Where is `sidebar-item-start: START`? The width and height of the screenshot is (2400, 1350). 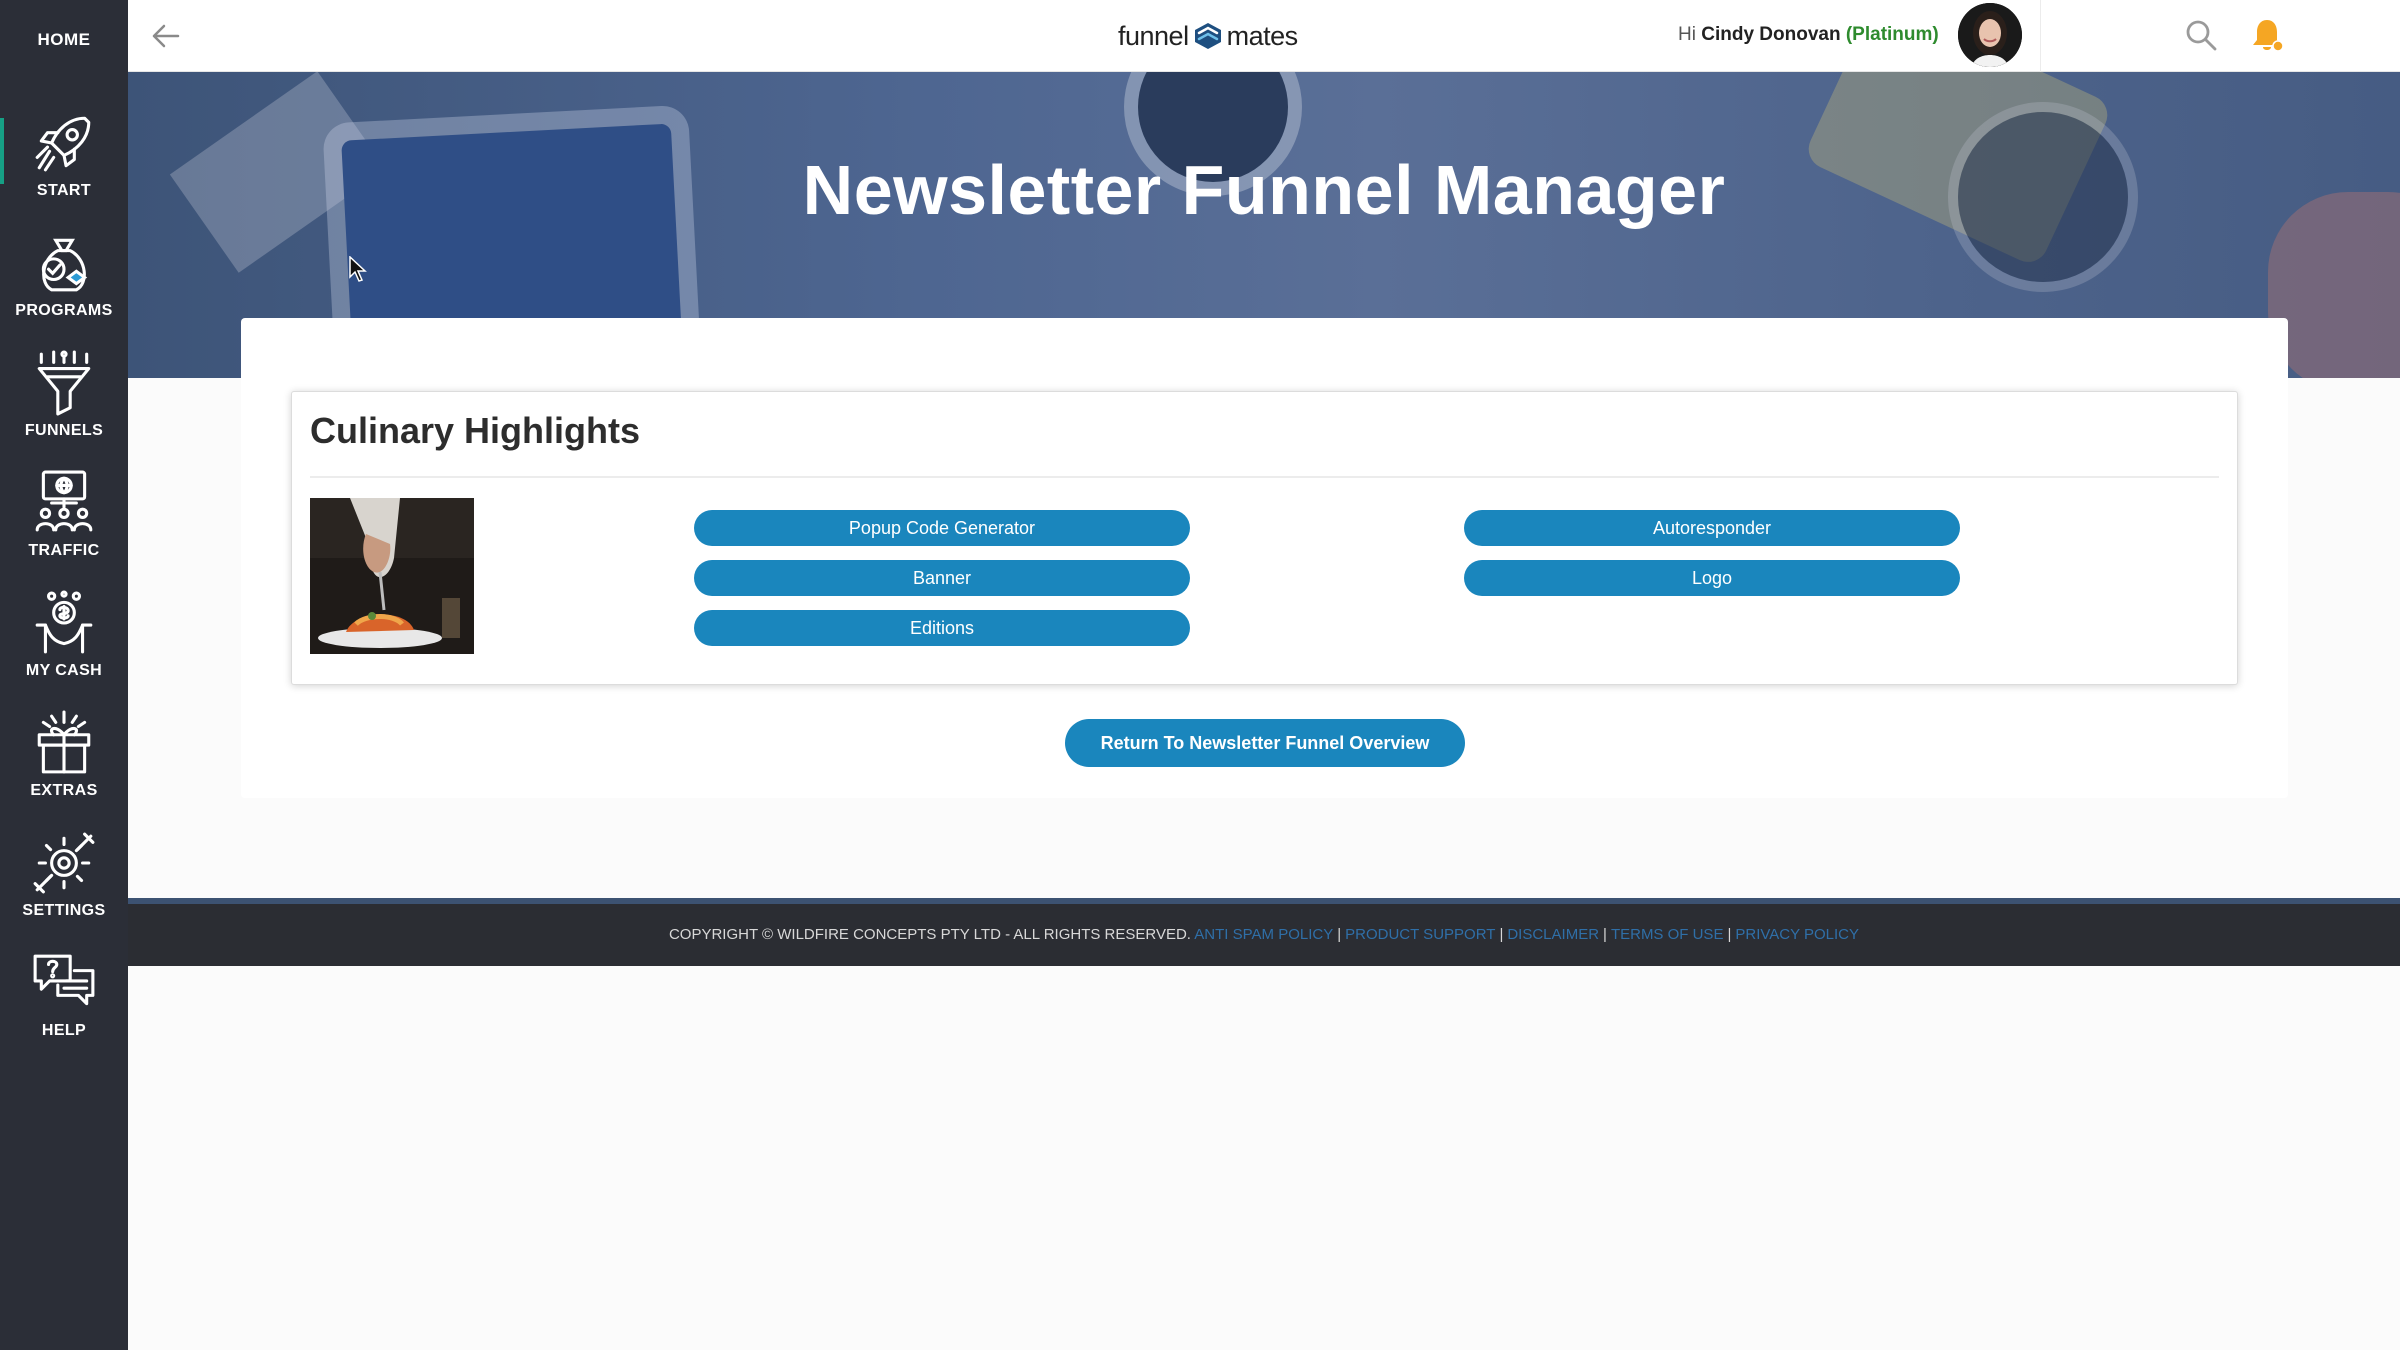 sidebar-item-start: START is located at coordinates (64, 166).